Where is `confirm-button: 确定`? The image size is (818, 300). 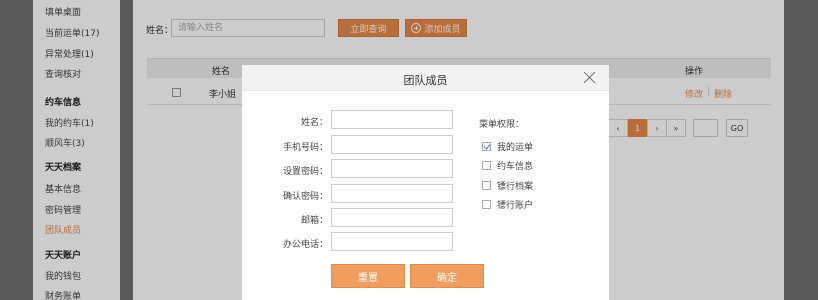
confirm-button: 确定 is located at coordinates (447, 276).